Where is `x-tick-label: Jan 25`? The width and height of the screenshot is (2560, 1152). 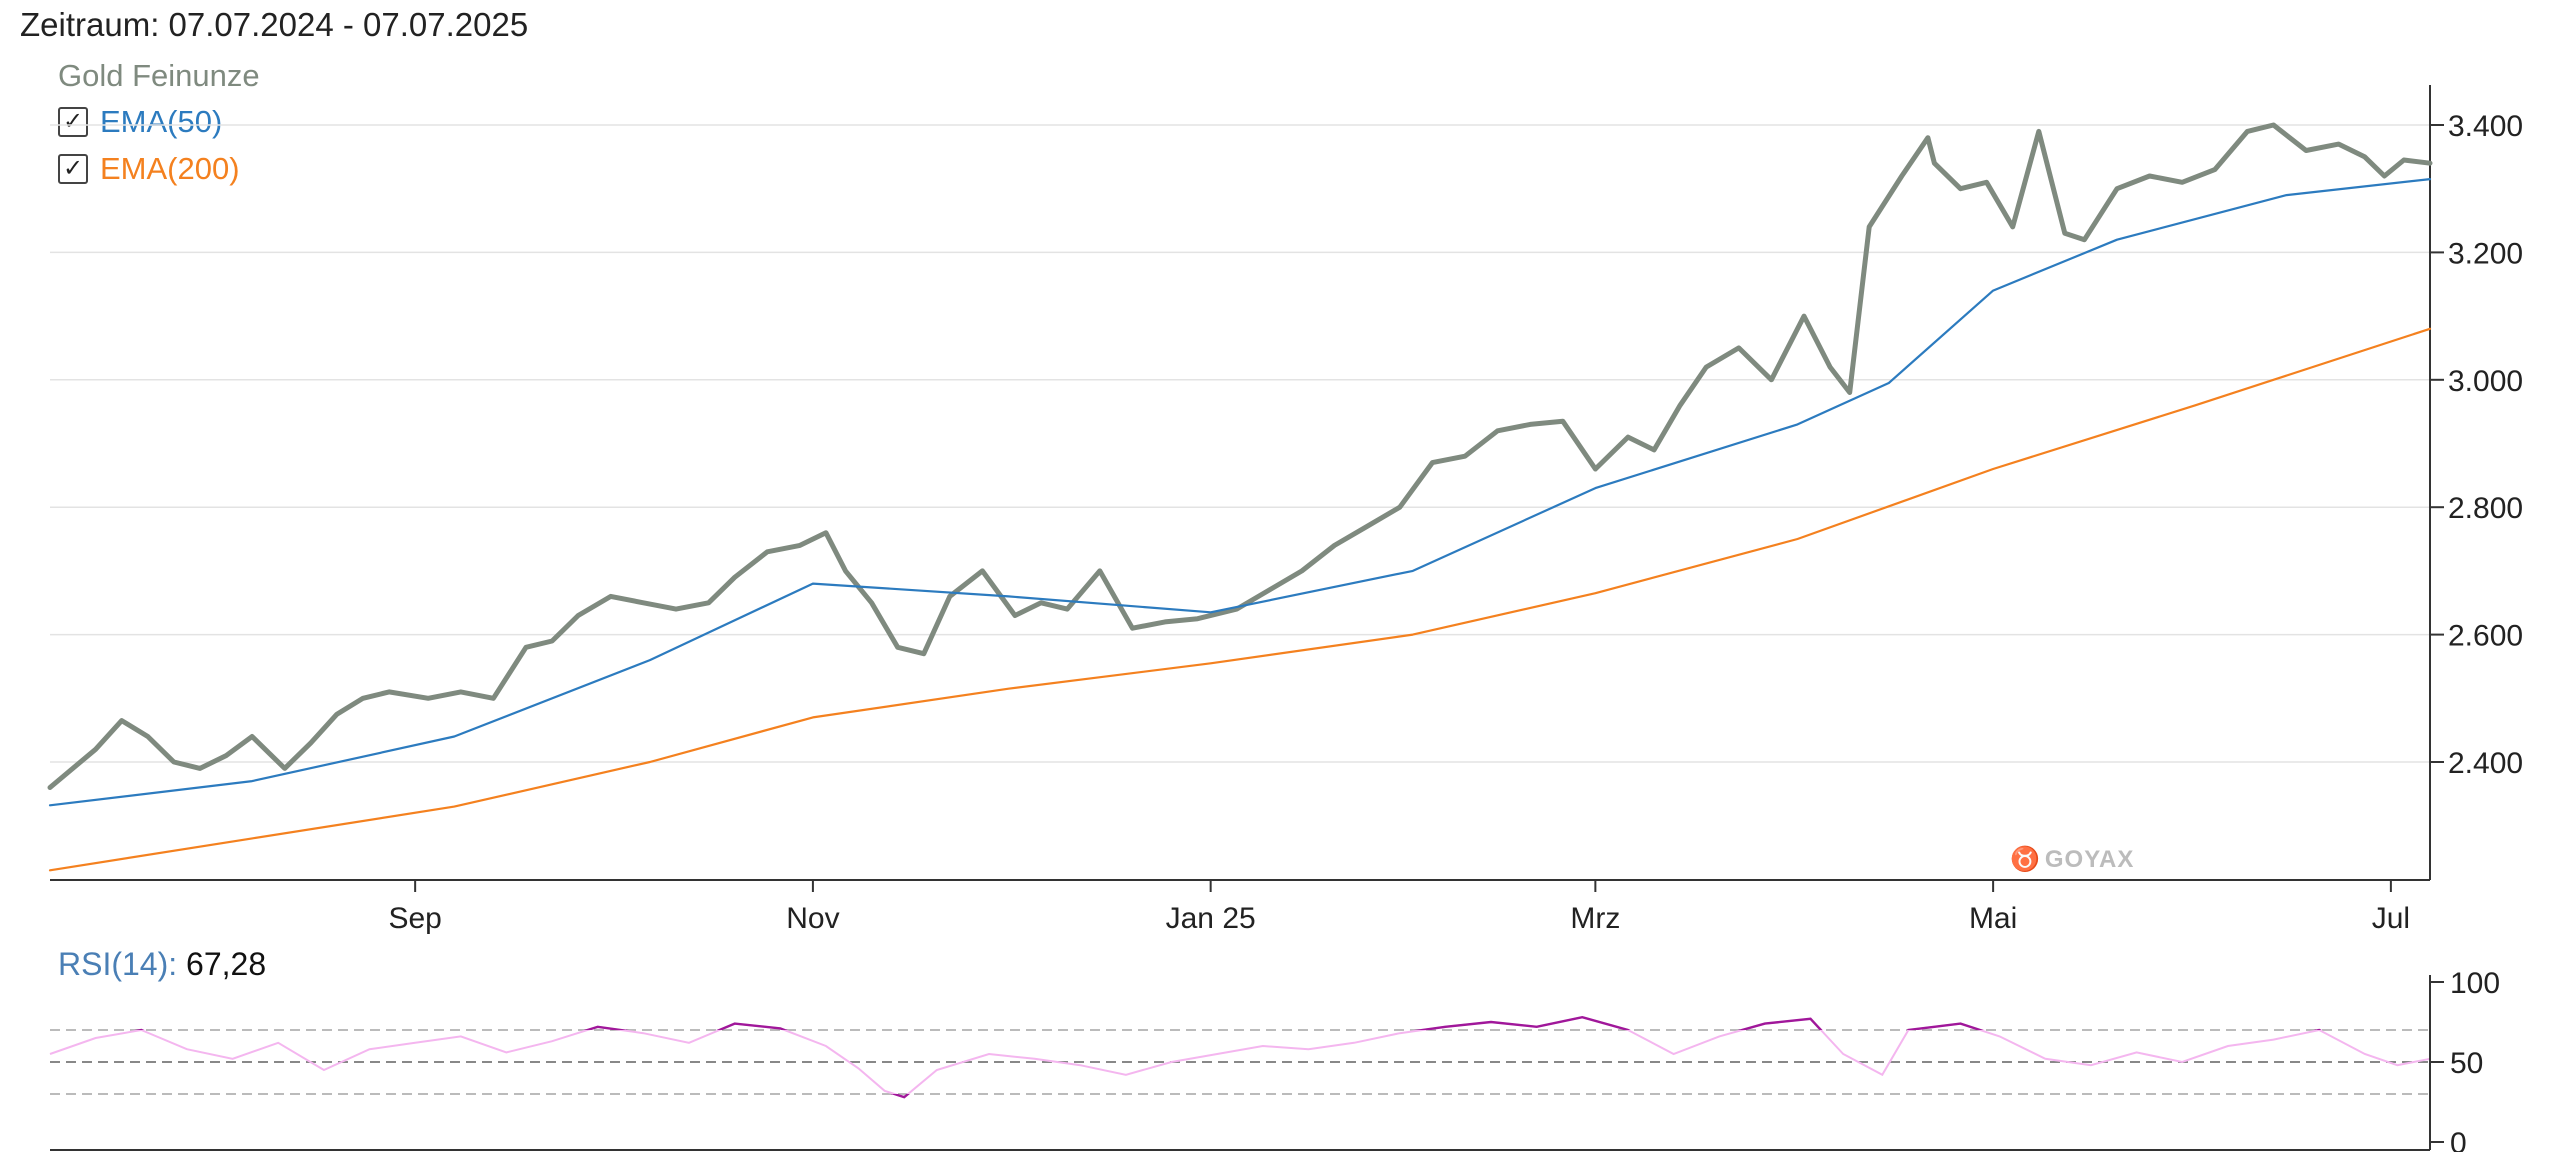
x-tick-label: Jan 25 is located at coordinates (1211, 918).